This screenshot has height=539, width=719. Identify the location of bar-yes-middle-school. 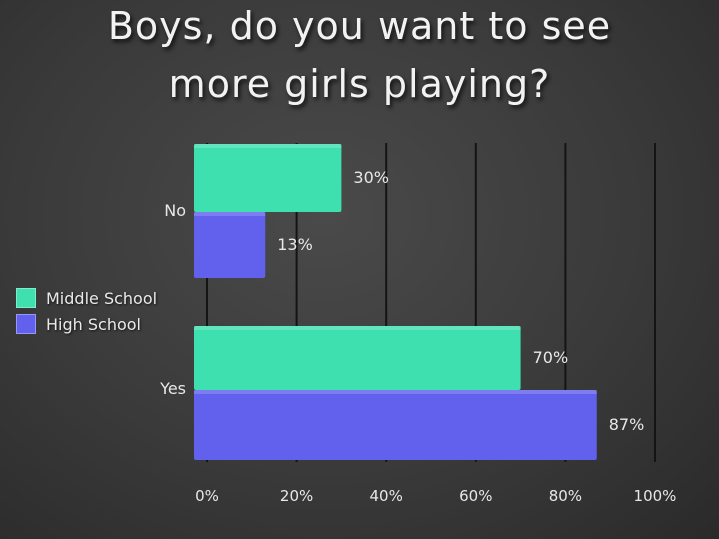
(357, 358).